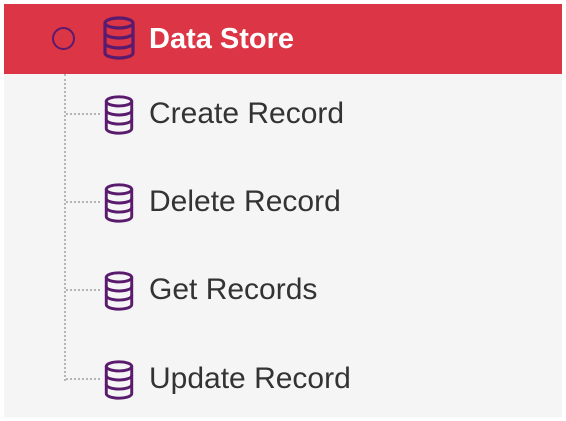 Image resolution: width=566 pixels, height=421 pixels. Describe the element at coordinates (233, 289) in the screenshot. I see `tree-item-label: Get Records` at that location.